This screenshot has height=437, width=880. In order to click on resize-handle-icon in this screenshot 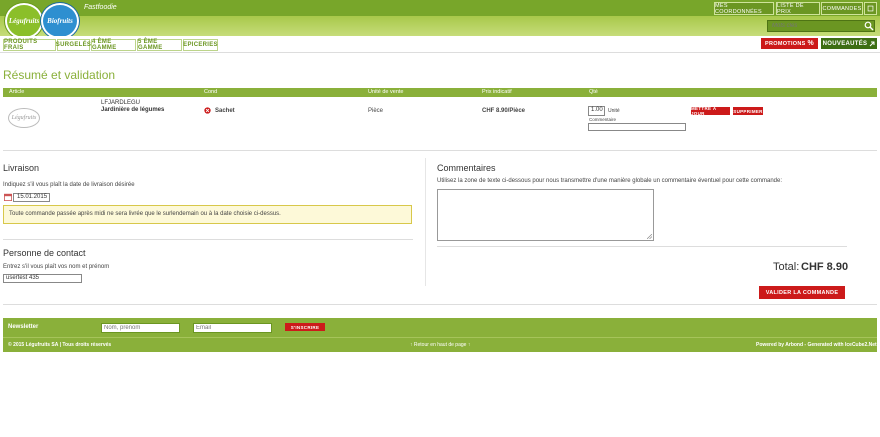, I will do `click(649, 236)`.